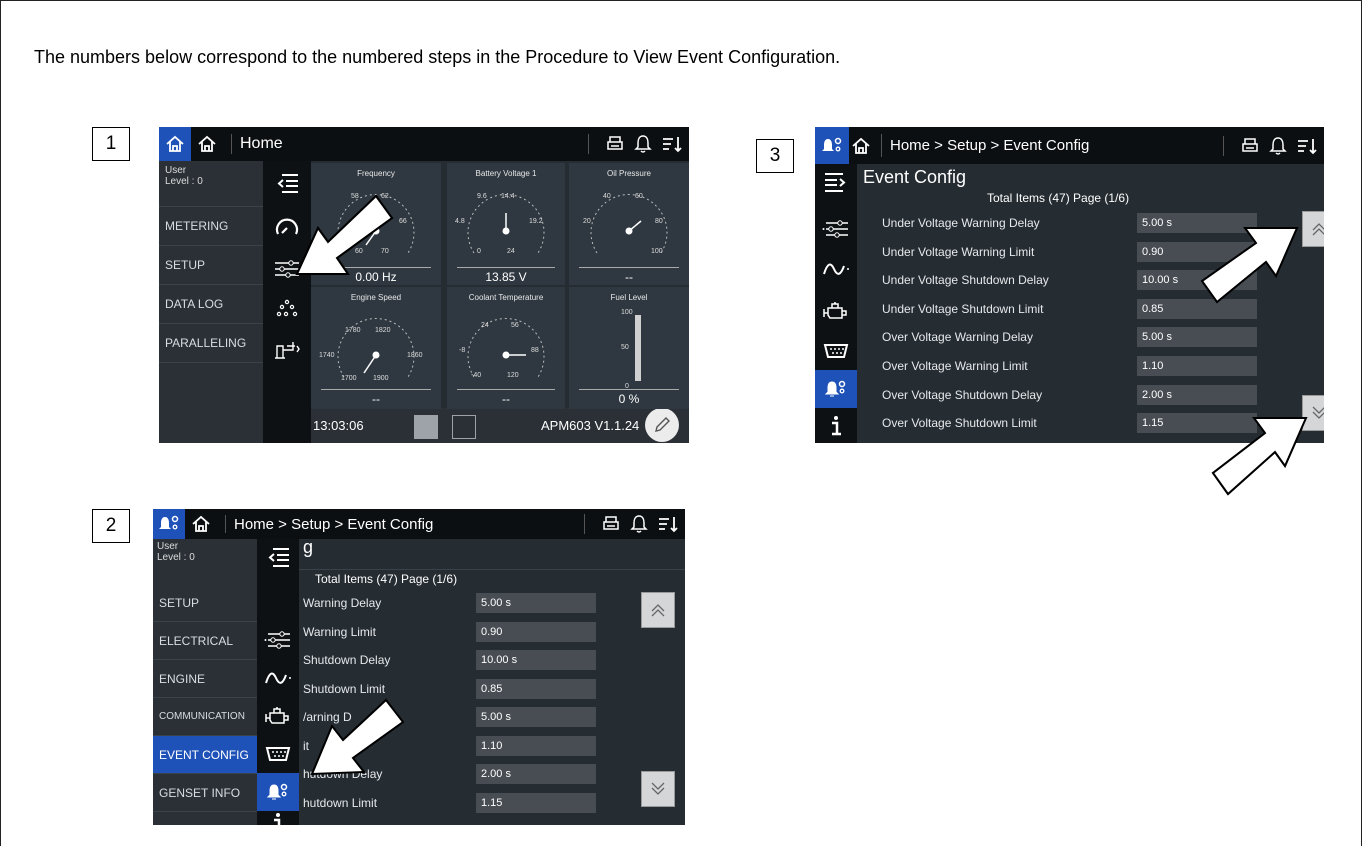 The height and width of the screenshot is (846, 1362). Describe the element at coordinates (308, 547) in the screenshot. I see `page-heading-partial: g` at that location.